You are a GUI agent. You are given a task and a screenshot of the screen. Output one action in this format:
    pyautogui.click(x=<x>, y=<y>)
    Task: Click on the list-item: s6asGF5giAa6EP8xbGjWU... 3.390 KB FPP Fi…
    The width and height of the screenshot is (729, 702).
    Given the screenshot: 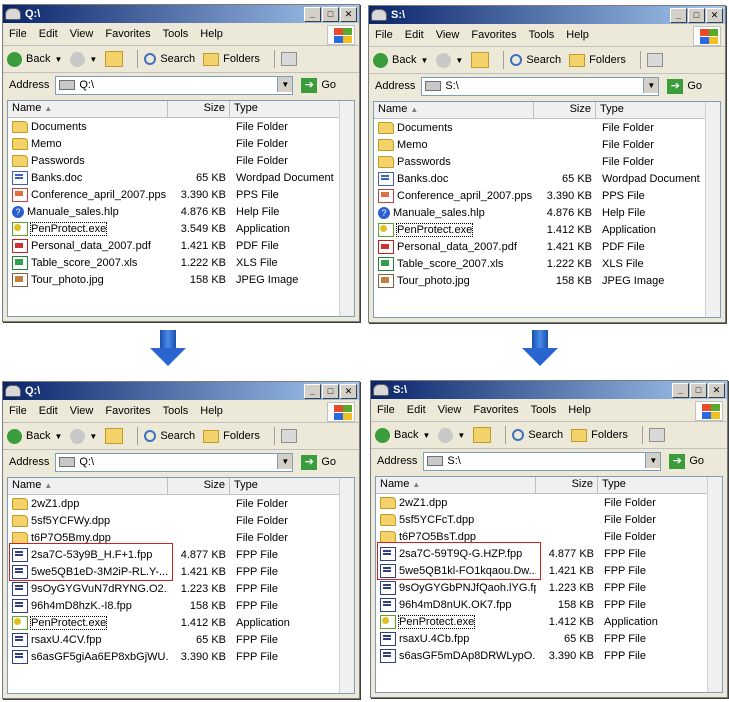 What is the action you would take?
    pyautogui.click(x=181, y=656)
    